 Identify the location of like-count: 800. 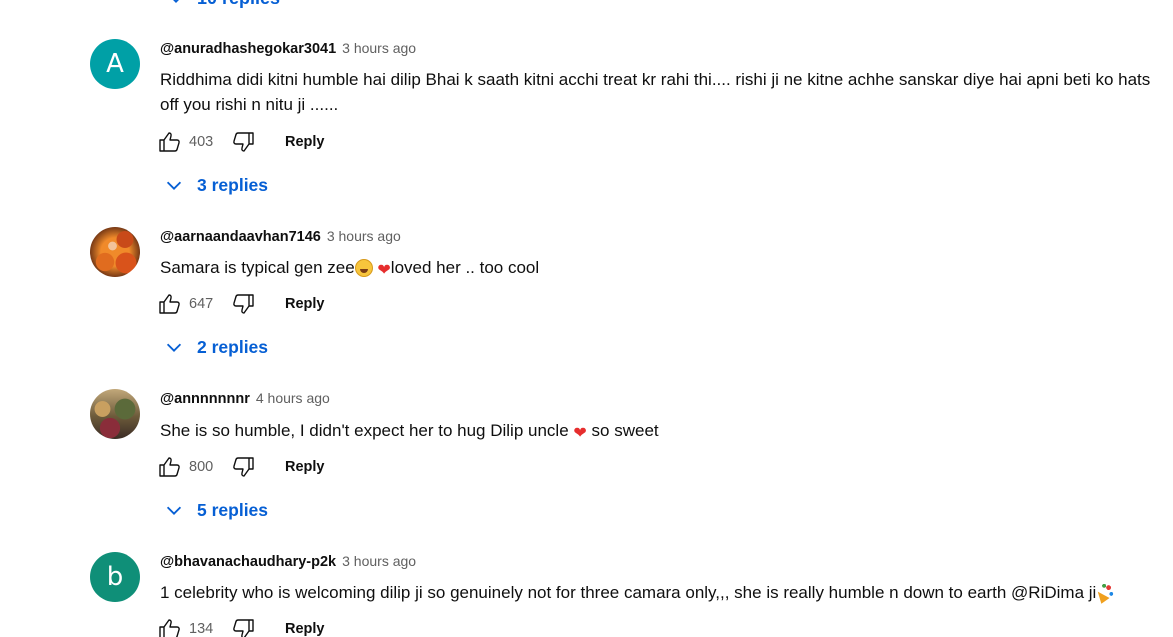
(201, 467).